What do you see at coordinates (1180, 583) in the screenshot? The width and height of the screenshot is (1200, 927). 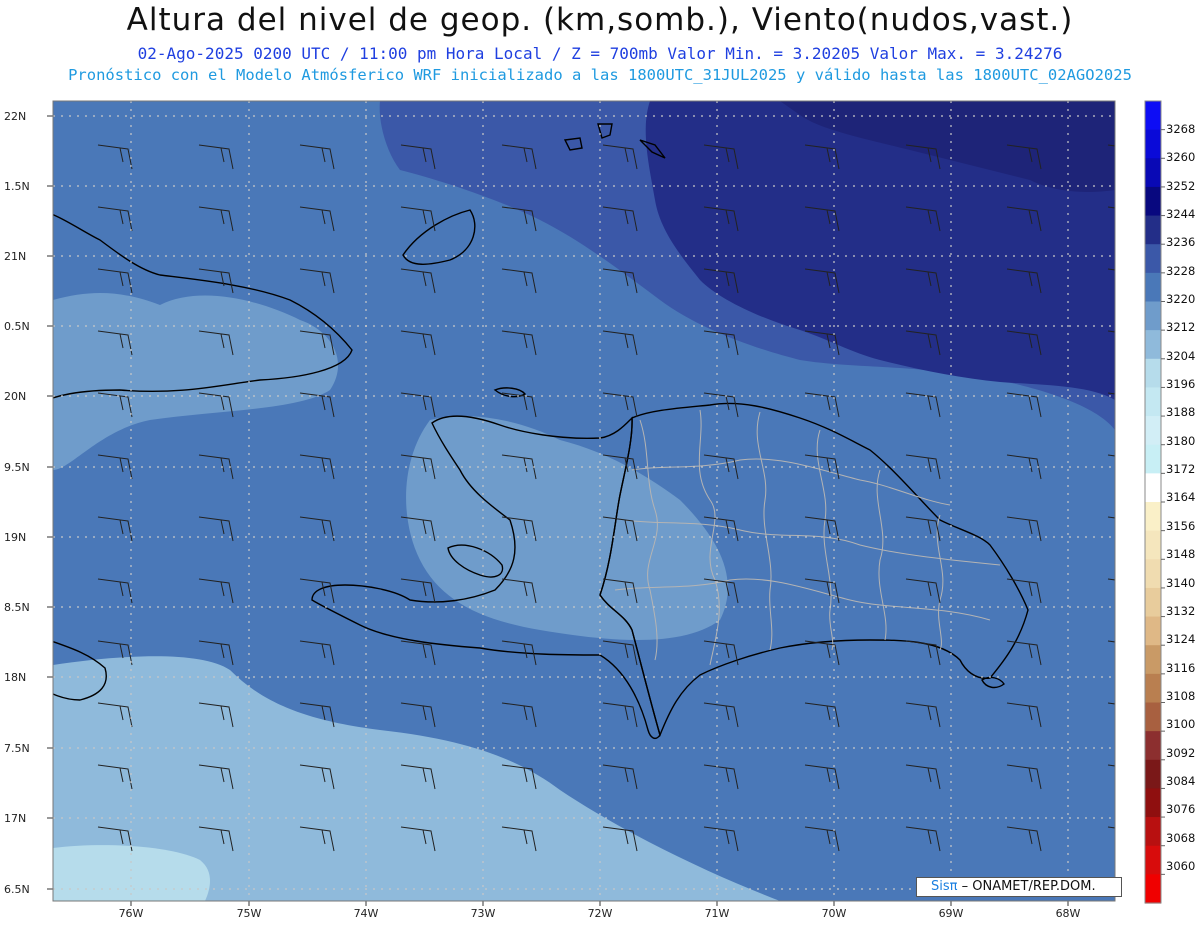 I see `colorbar-label: 3140` at bounding box center [1180, 583].